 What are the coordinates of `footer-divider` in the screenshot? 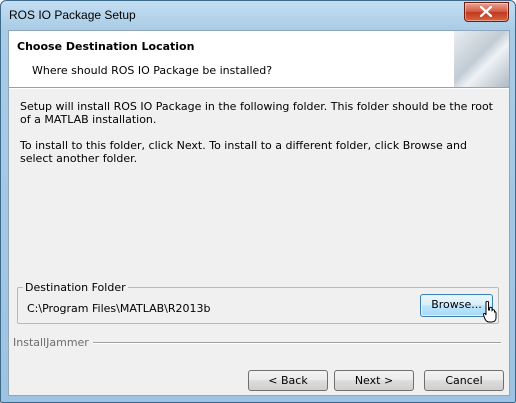 It's located at (297, 343).